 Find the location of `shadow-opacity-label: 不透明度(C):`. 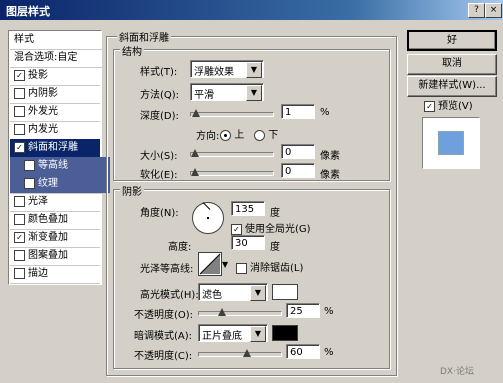

shadow-opacity-label: 不透明度(C): is located at coordinates (163, 356).